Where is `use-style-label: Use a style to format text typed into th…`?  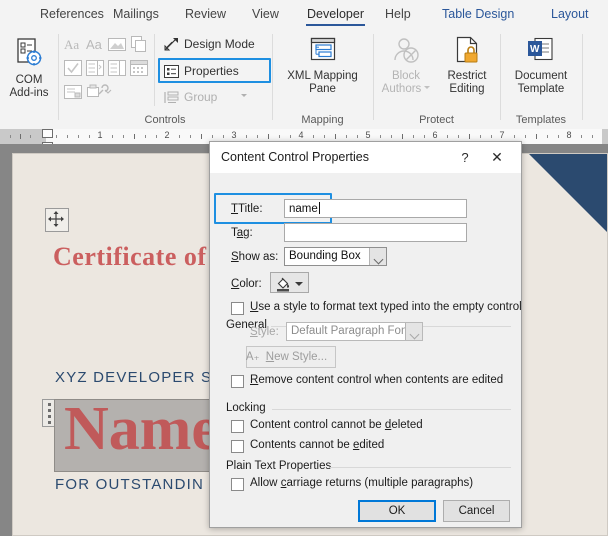 use-style-label: Use a style to format text typed into th… is located at coordinates (386, 307).